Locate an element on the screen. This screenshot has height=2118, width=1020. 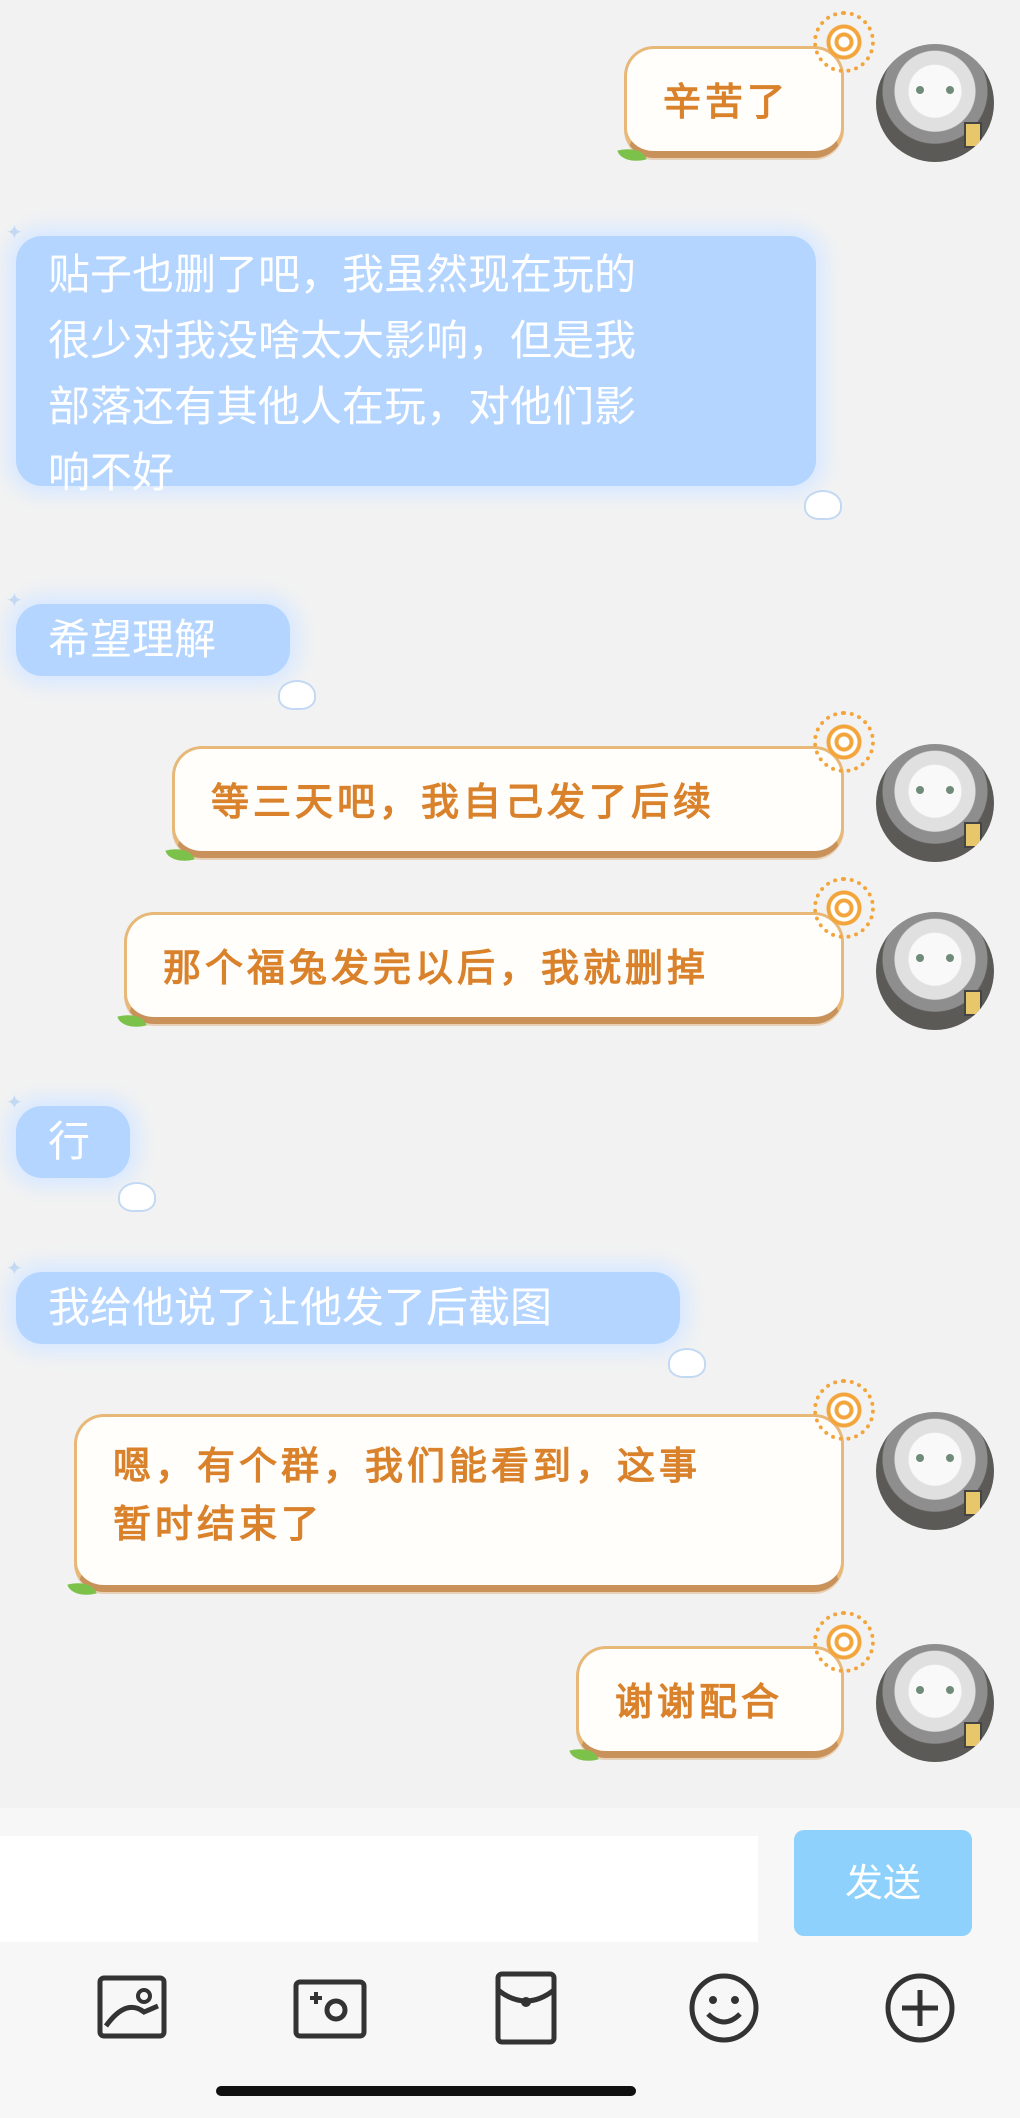
plus-icon is located at coordinates (920, 2008).